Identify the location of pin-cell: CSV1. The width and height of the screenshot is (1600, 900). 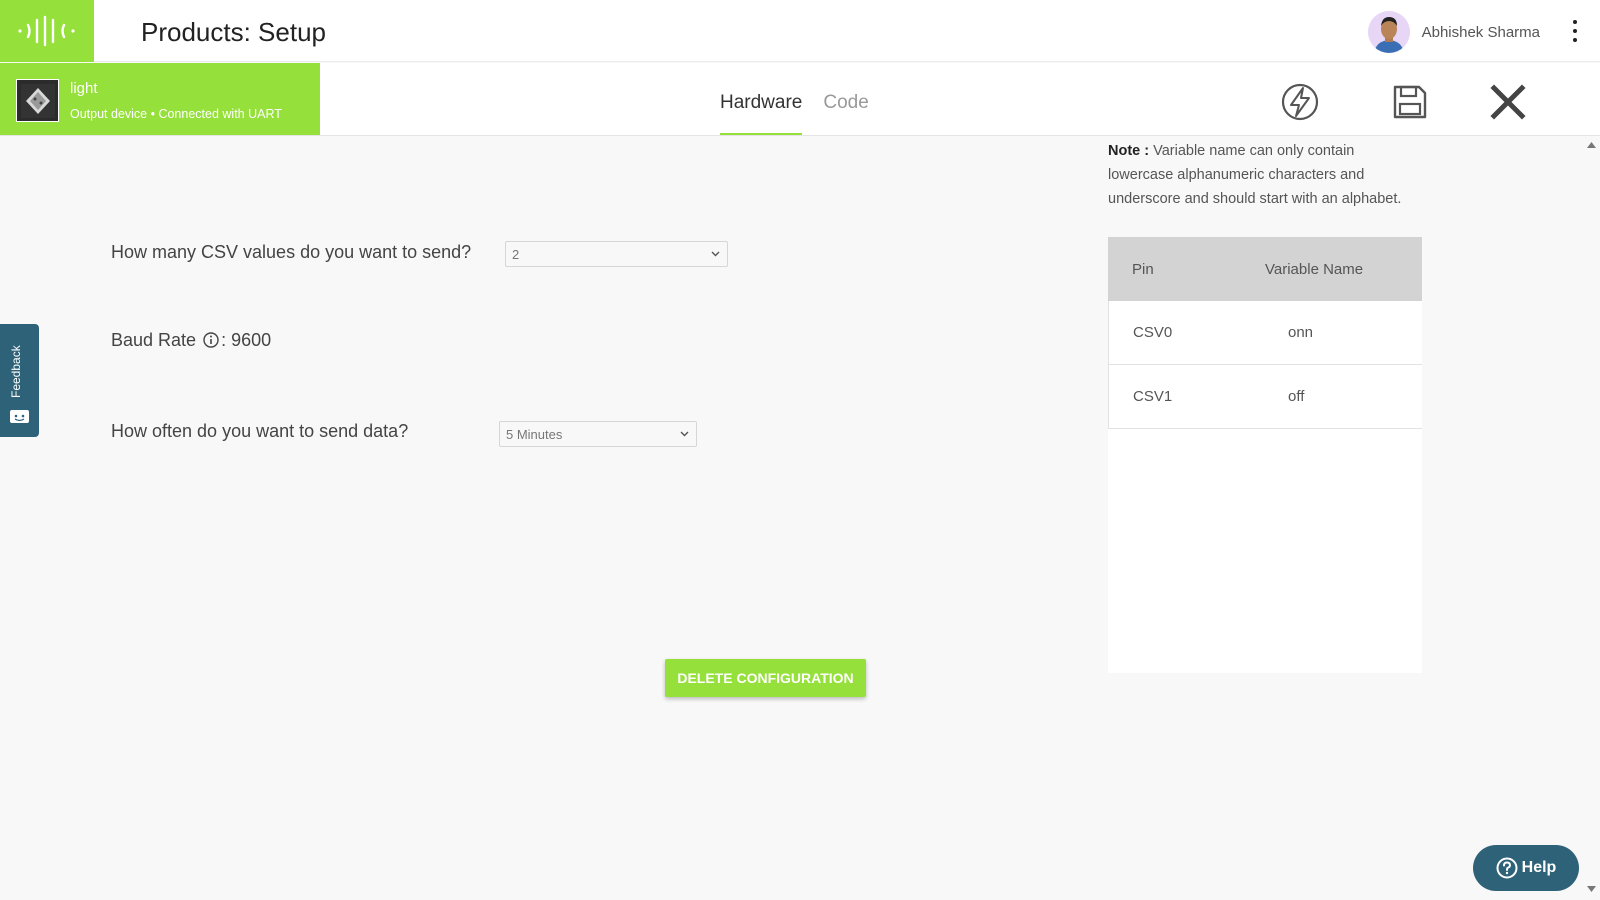
(1153, 396).